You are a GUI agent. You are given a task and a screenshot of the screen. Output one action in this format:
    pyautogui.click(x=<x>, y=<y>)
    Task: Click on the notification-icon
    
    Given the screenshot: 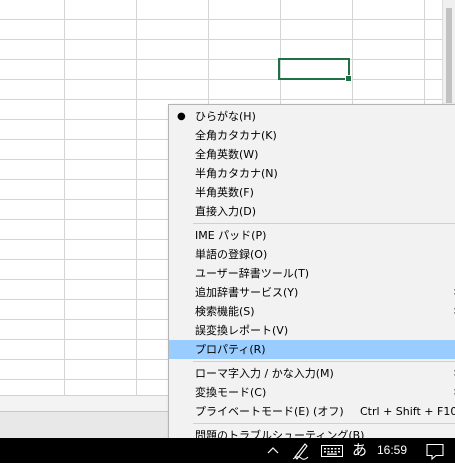 What is the action you would take?
    pyautogui.click(x=435, y=450)
    